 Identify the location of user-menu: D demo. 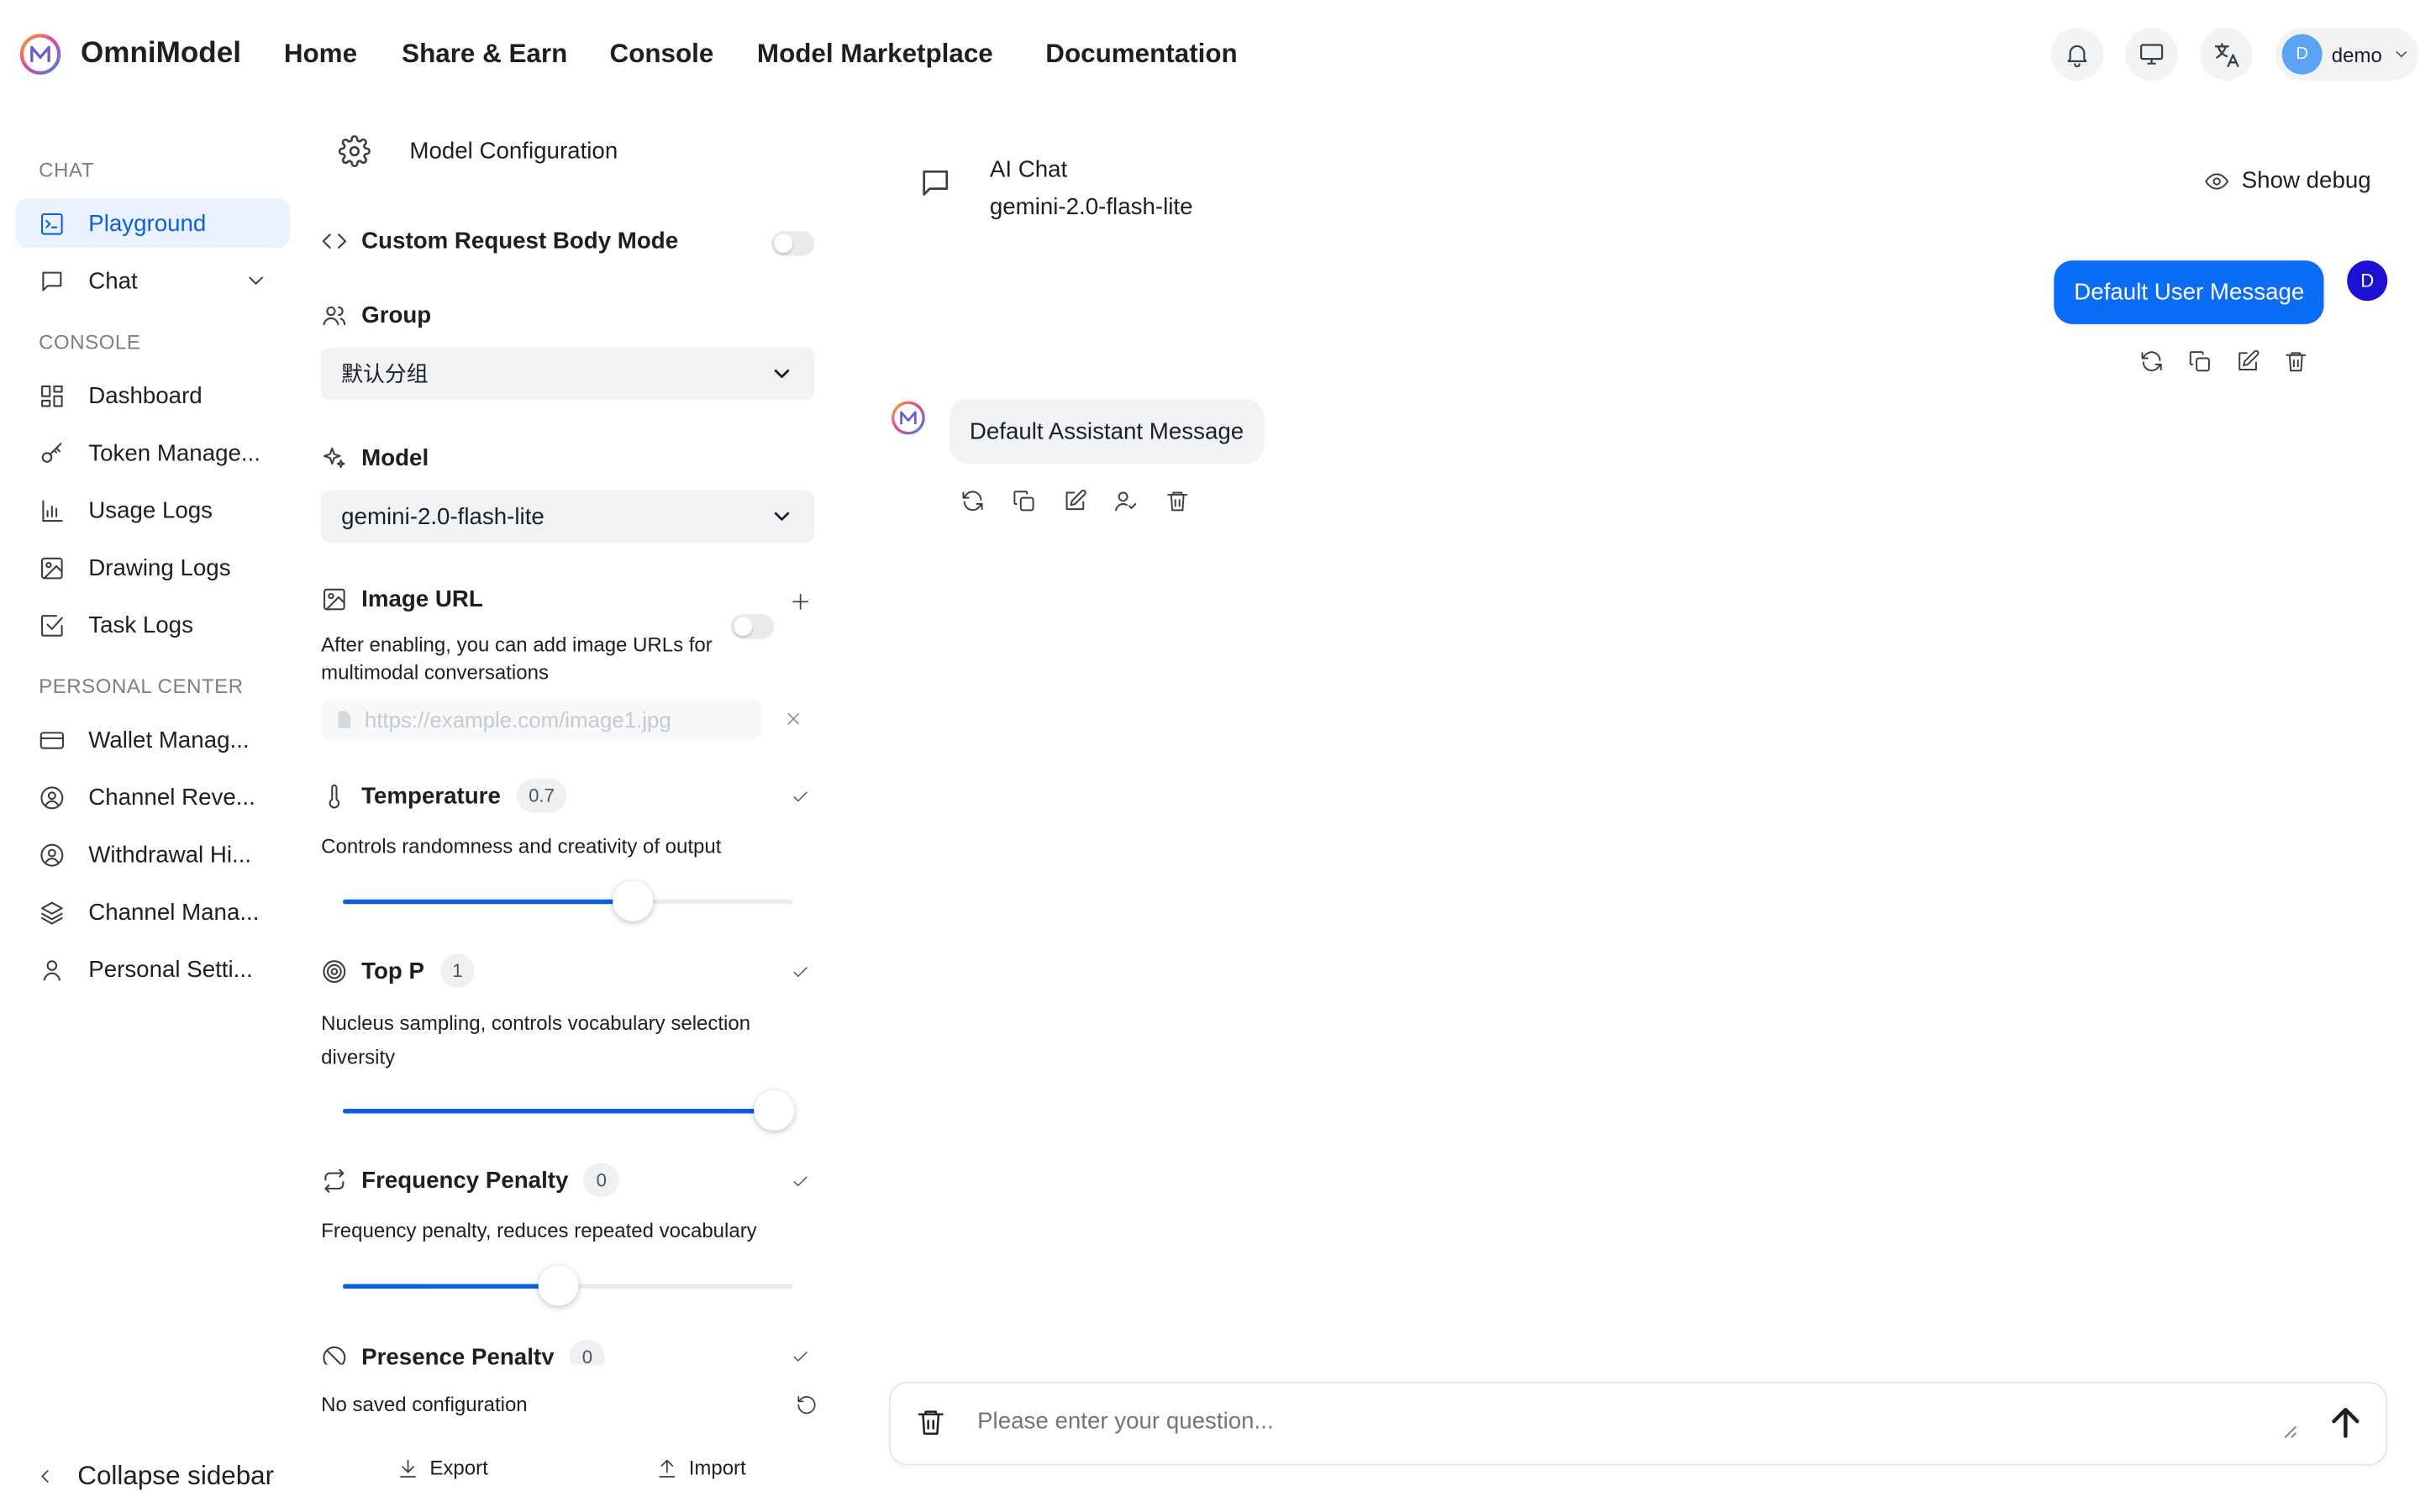
(2347, 54).